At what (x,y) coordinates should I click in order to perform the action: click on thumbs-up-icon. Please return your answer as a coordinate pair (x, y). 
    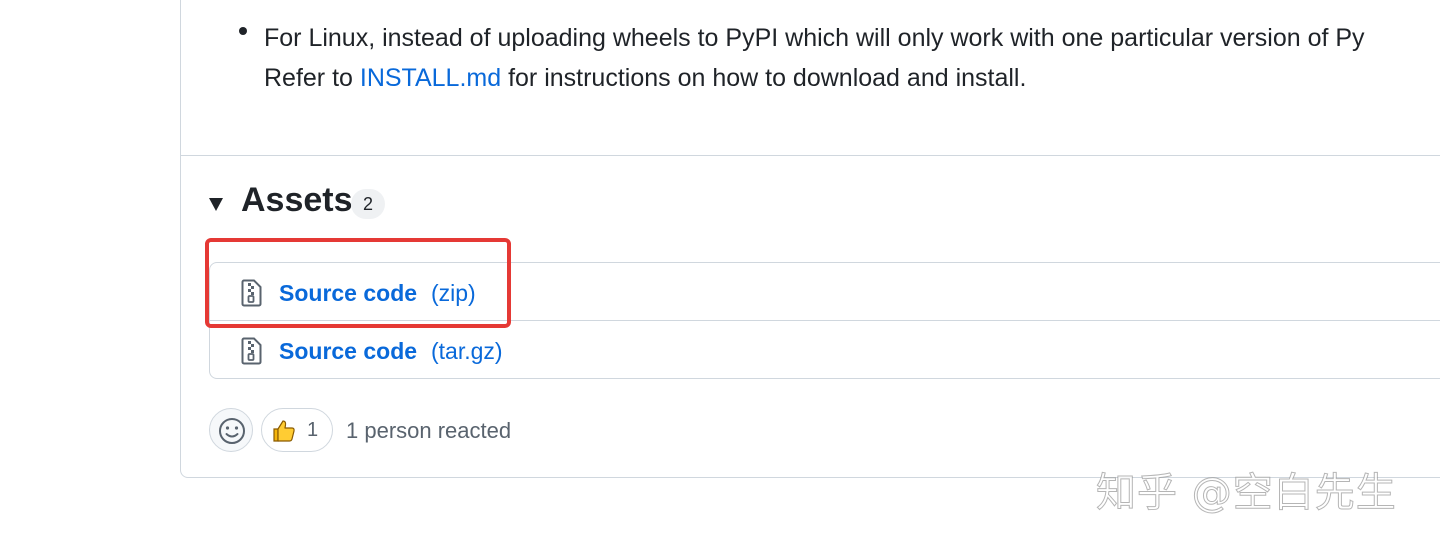
    Looking at the image, I should click on (284, 431).